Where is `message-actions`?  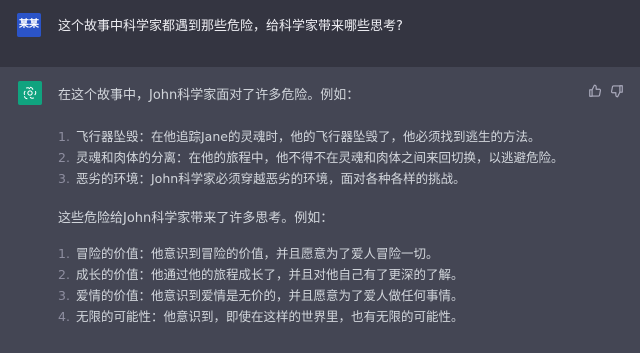
message-actions is located at coordinates (606, 90).